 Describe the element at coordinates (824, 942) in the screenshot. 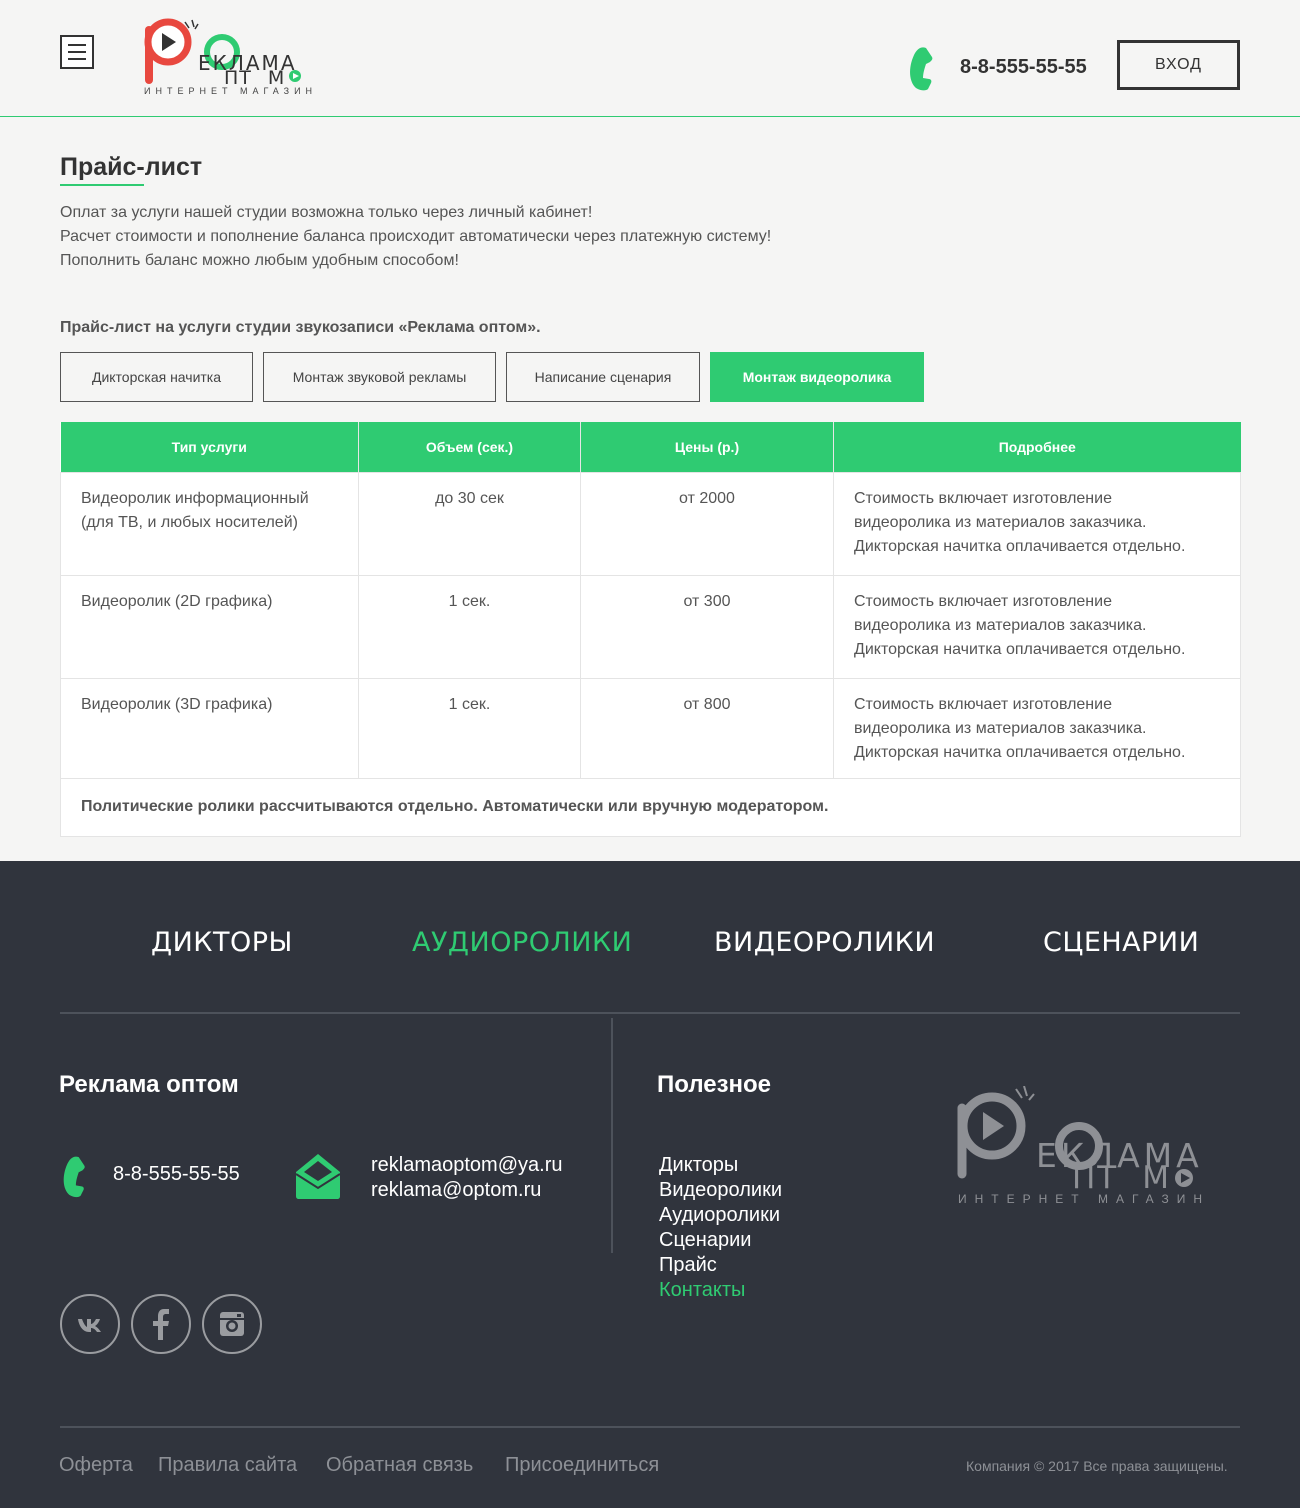

I see `footer-nav-video: ВИДЕОРОЛИКИ` at that location.